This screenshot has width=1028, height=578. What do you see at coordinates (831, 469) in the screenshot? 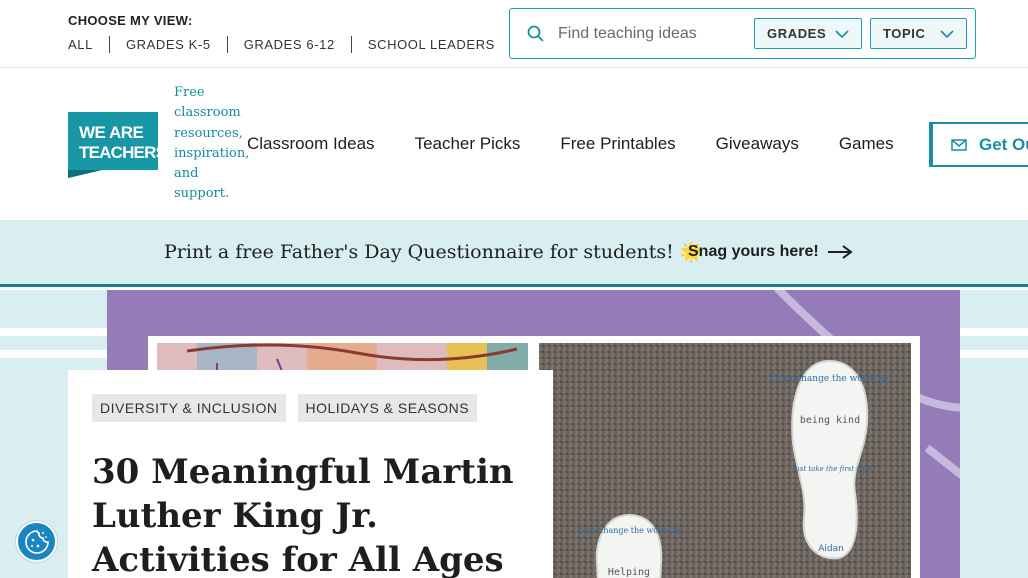
I see `footprint-text-3: Just take the first step.` at bounding box center [831, 469].